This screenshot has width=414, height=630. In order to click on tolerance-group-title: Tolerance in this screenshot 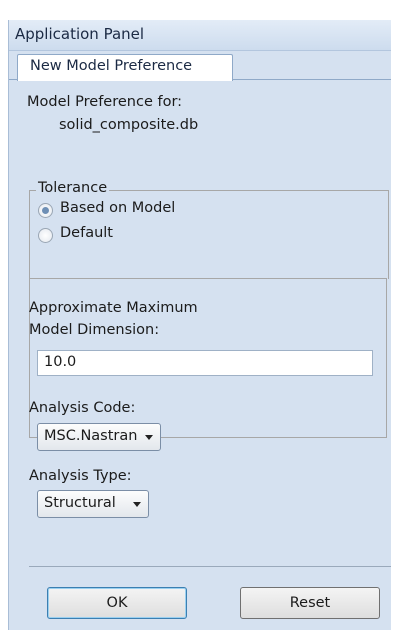, I will do `click(73, 188)`.